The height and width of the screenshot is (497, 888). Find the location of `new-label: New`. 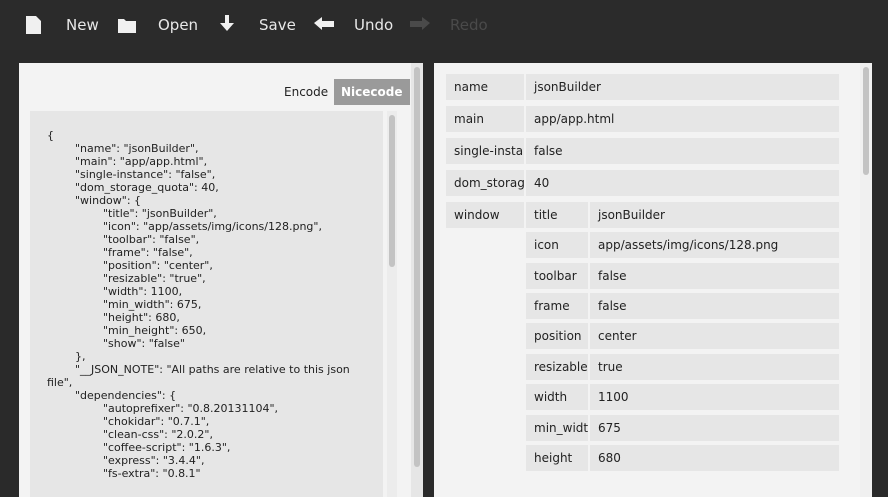

new-label: New is located at coordinates (82, 25).